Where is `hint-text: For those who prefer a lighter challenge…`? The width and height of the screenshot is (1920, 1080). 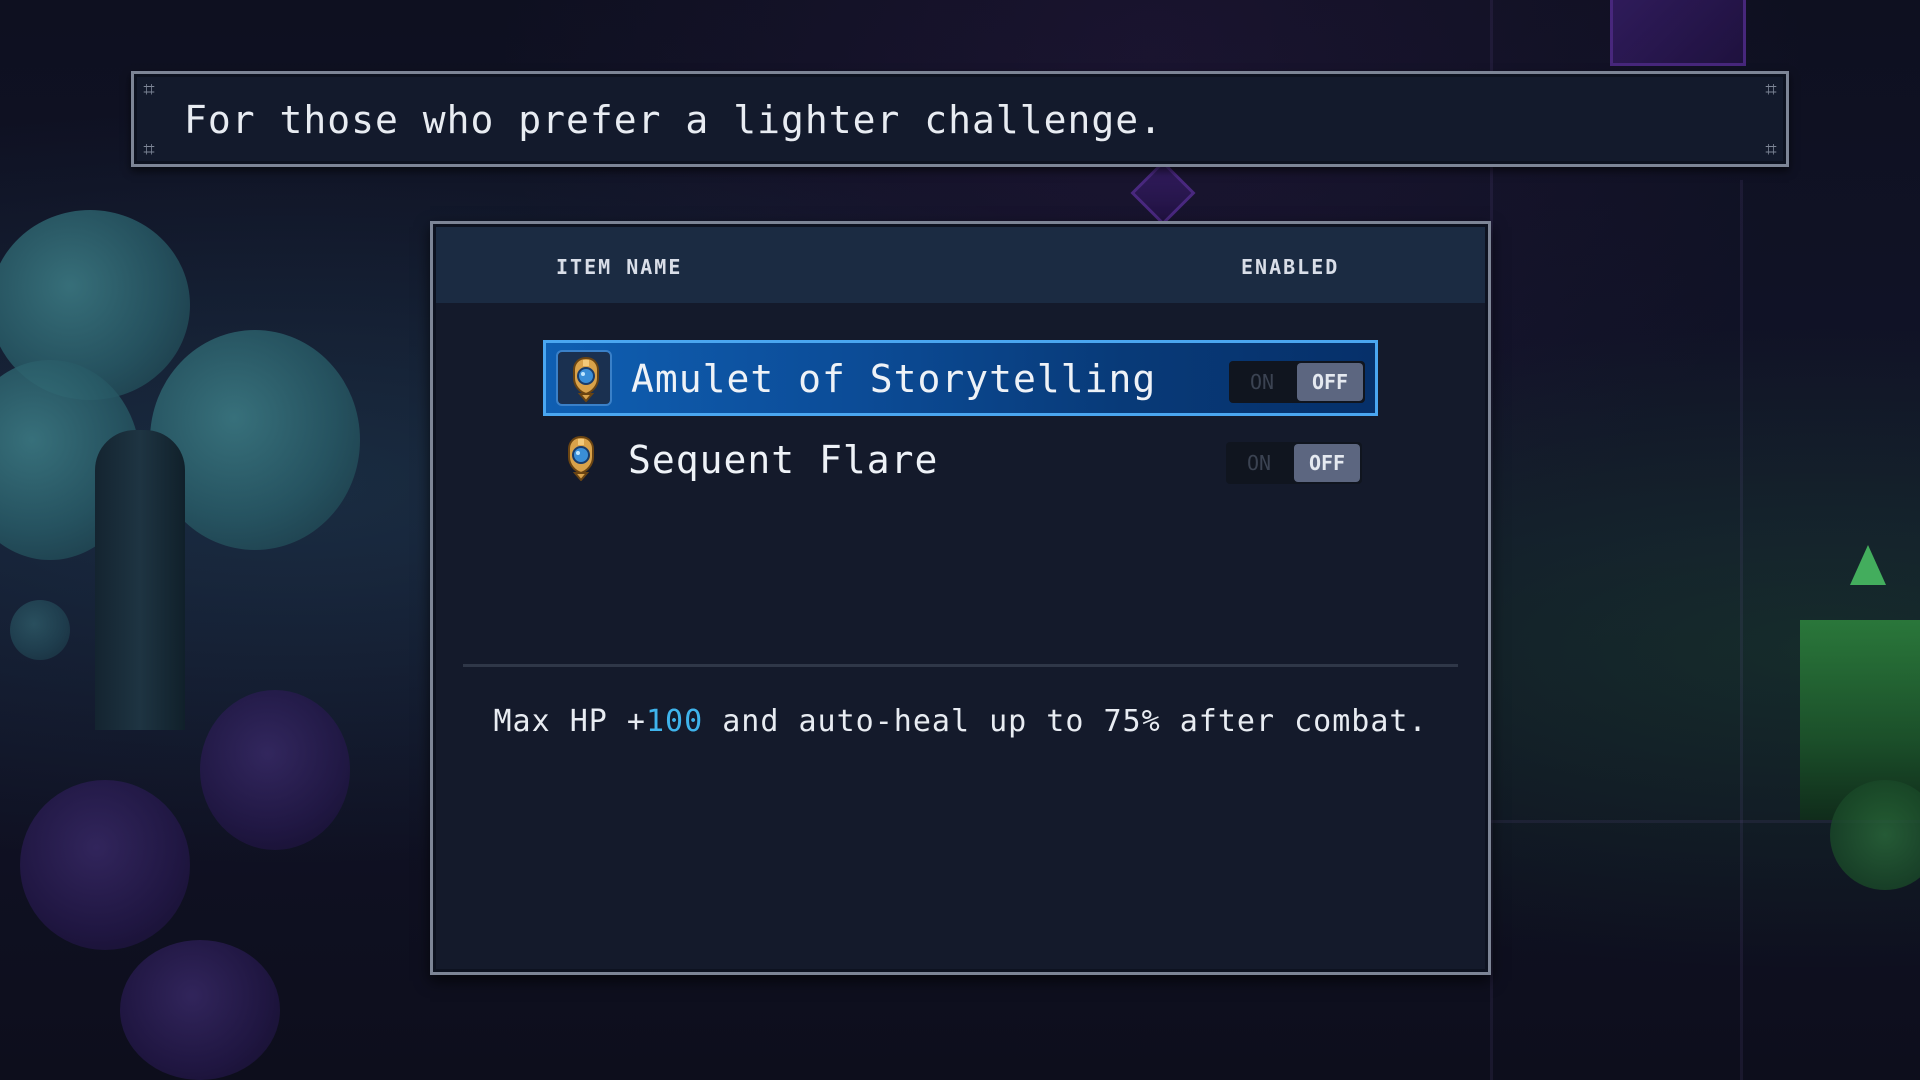
hint-text: For those who prefer a lighter challenge… is located at coordinates (673, 120).